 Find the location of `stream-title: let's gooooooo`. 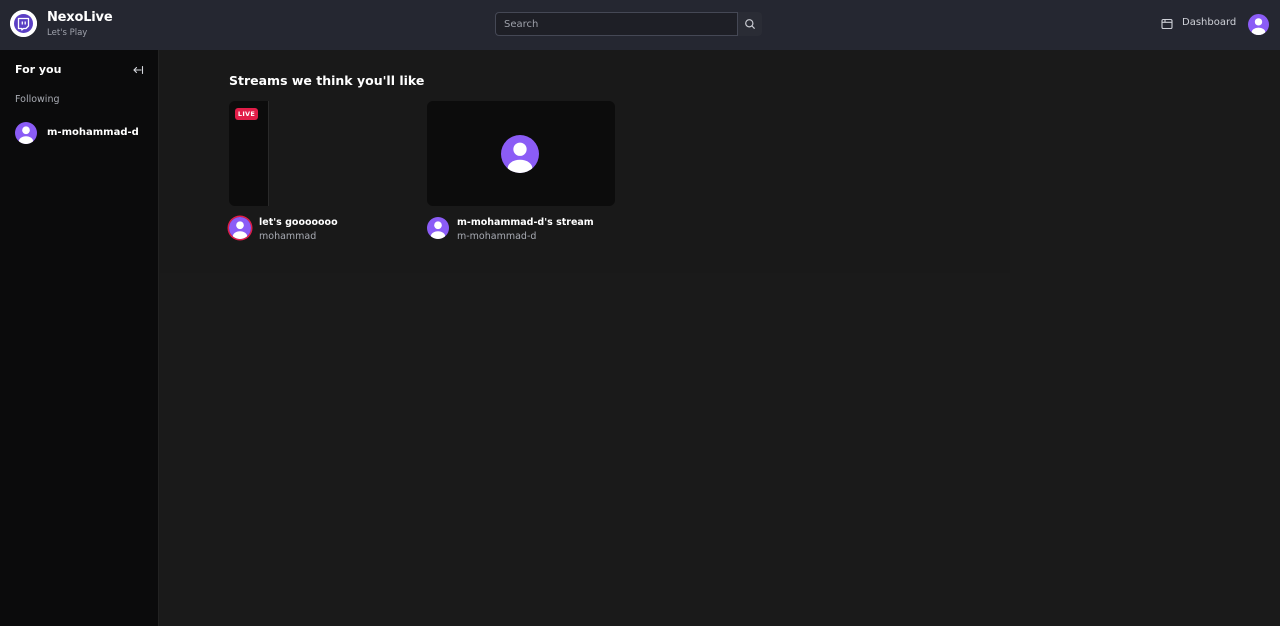

stream-title: let's gooooooo is located at coordinates (298, 222).